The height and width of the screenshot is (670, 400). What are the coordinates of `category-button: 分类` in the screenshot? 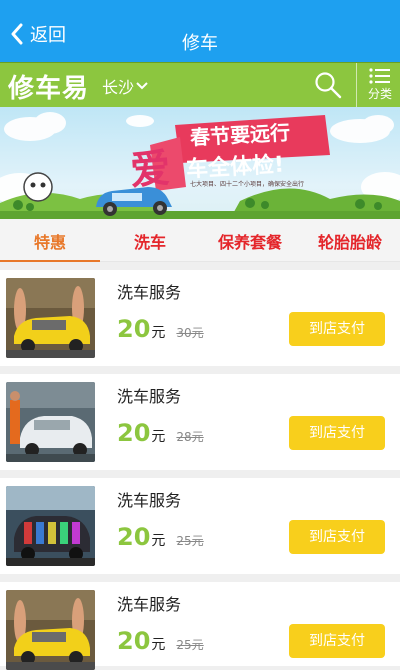 It's located at (380, 87).